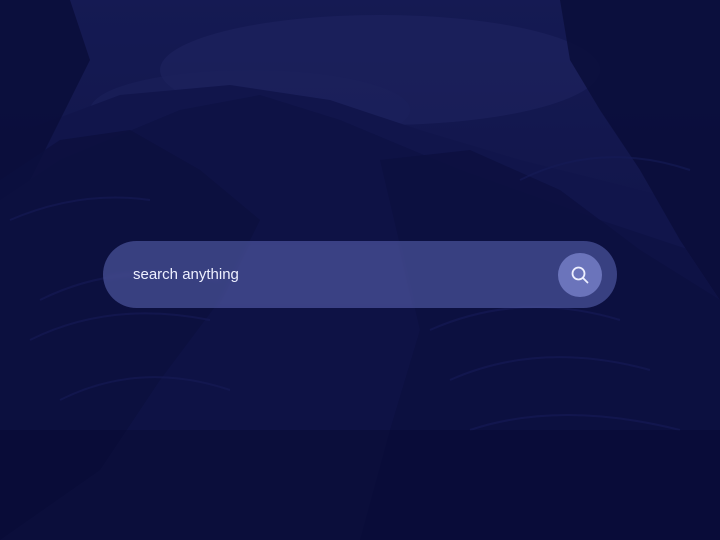 This screenshot has width=720, height=540. I want to click on search-icon, so click(580, 274).